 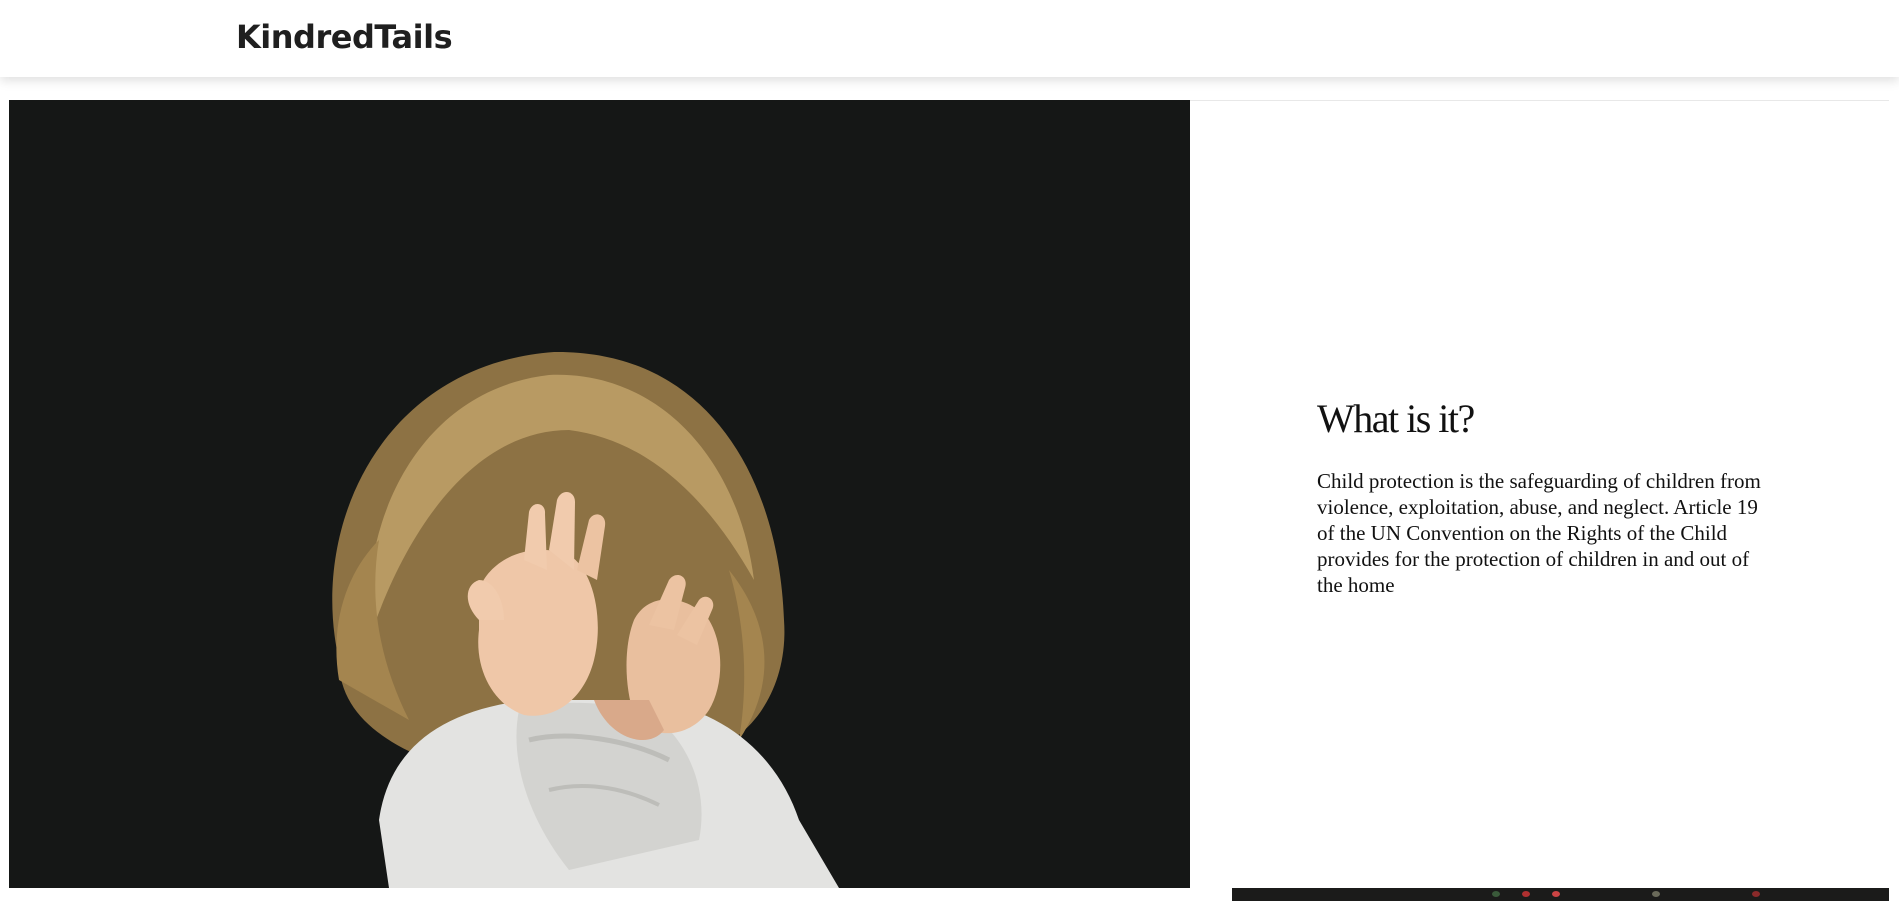 I want to click on secondary-image, so click(x=1560, y=894).